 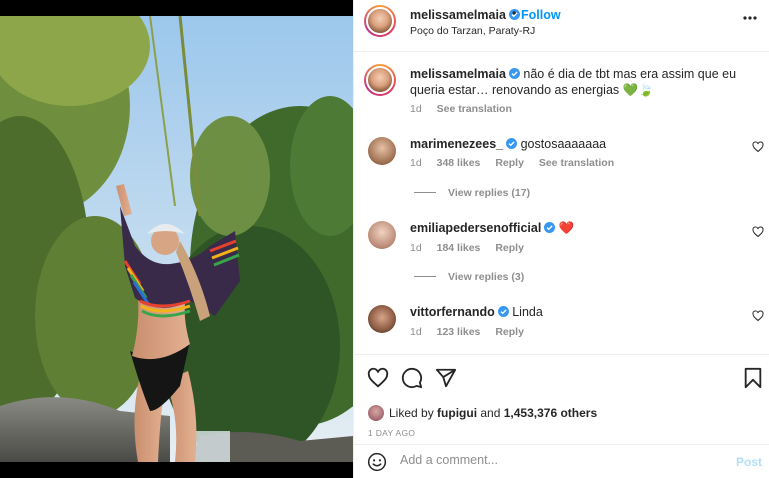 I want to click on like-heart-icon, so click(x=378, y=378).